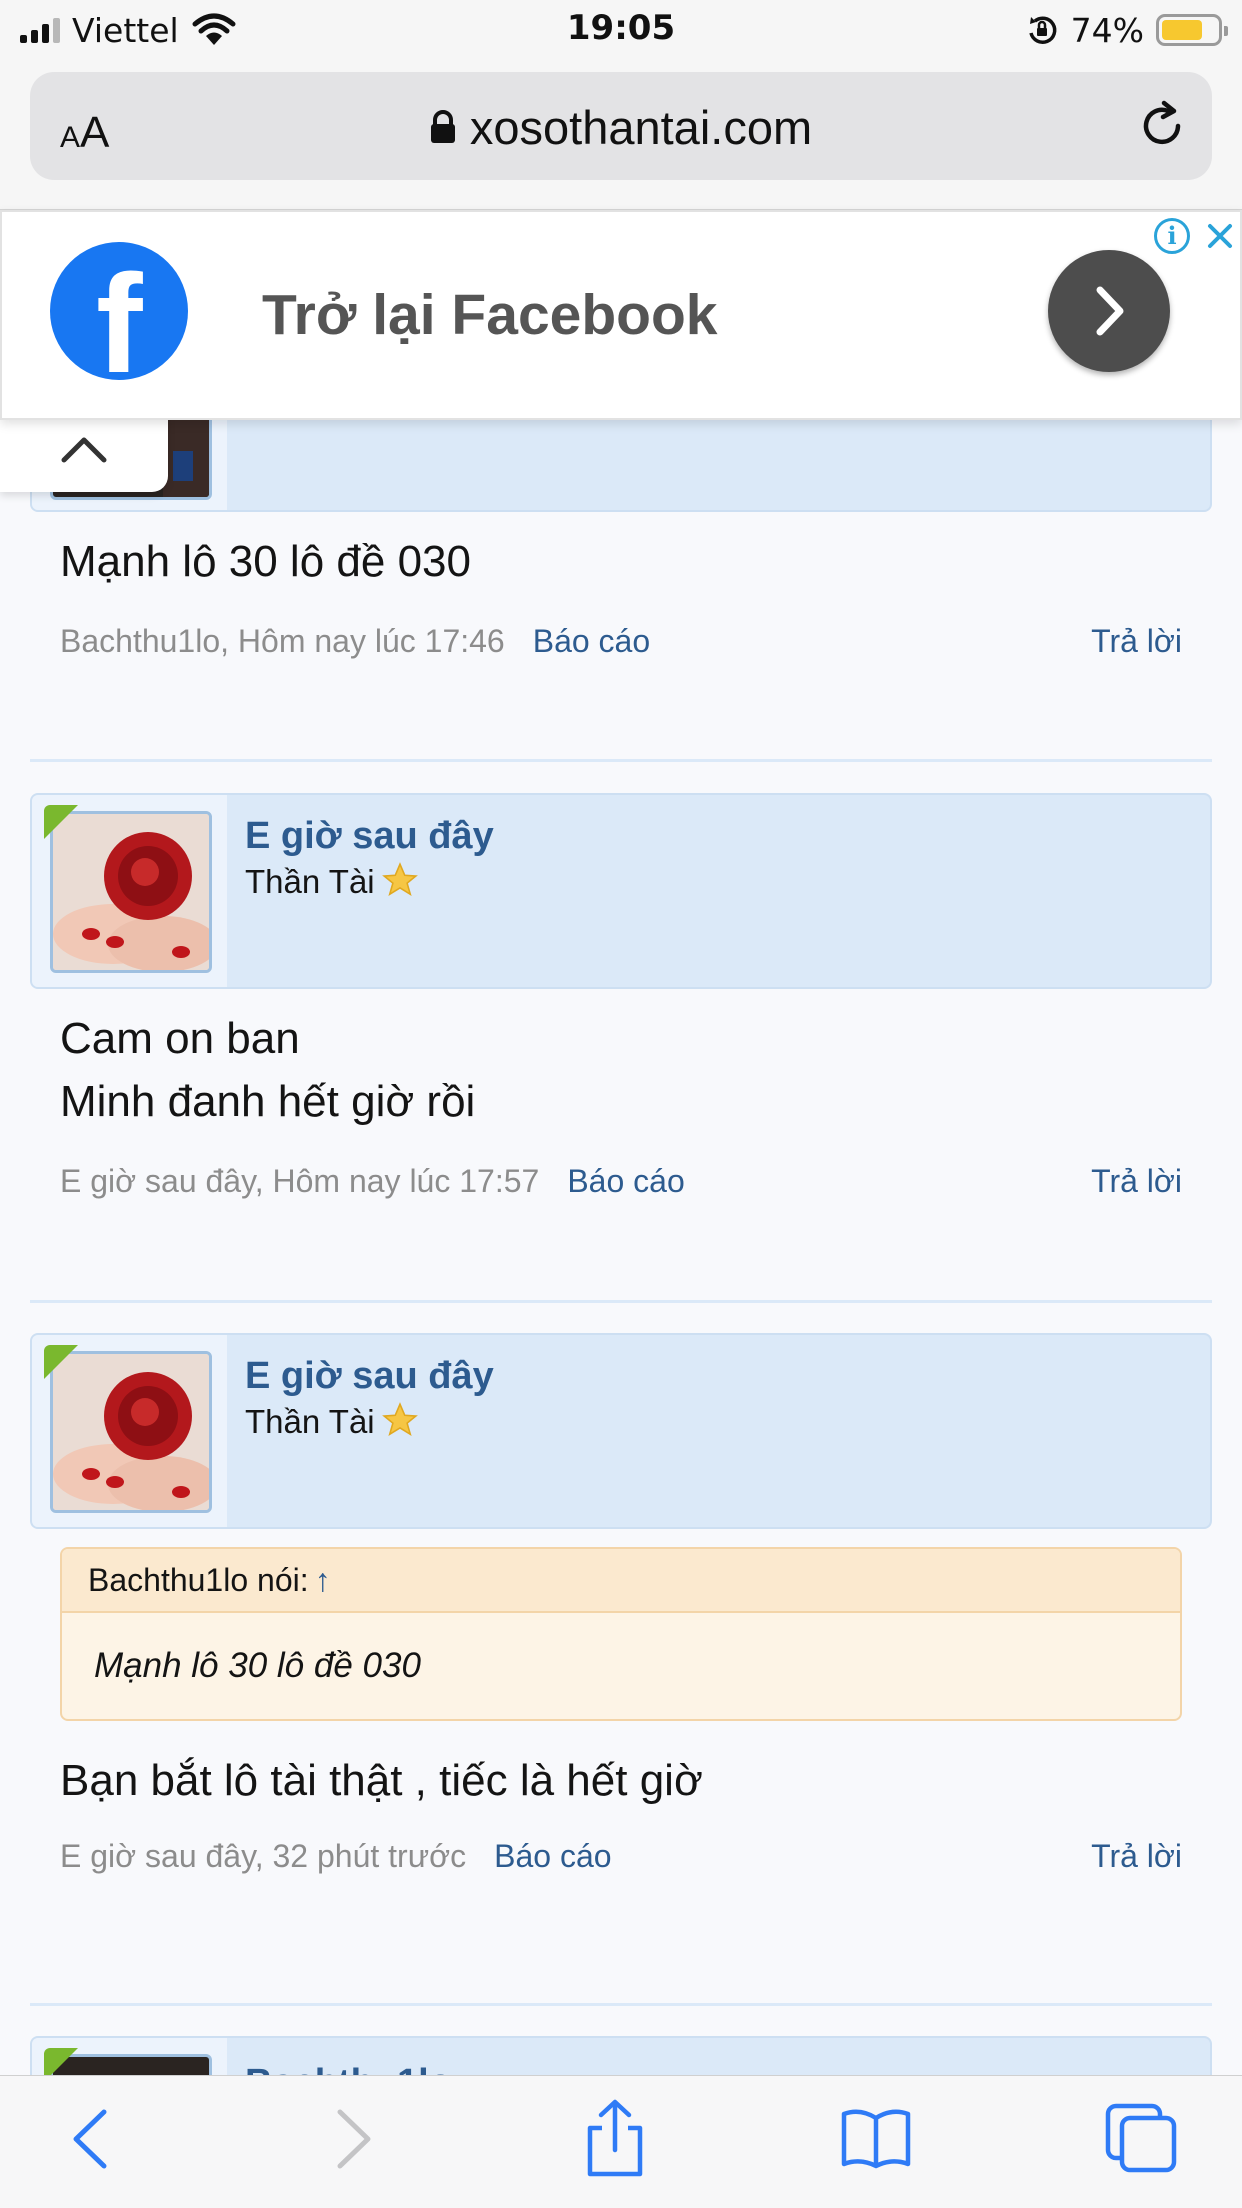 Image resolution: width=1242 pixels, height=2208 pixels. I want to click on post-author-time: E giờ sau đây, Hôm nay lúc 17:57, so click(300, 1181).